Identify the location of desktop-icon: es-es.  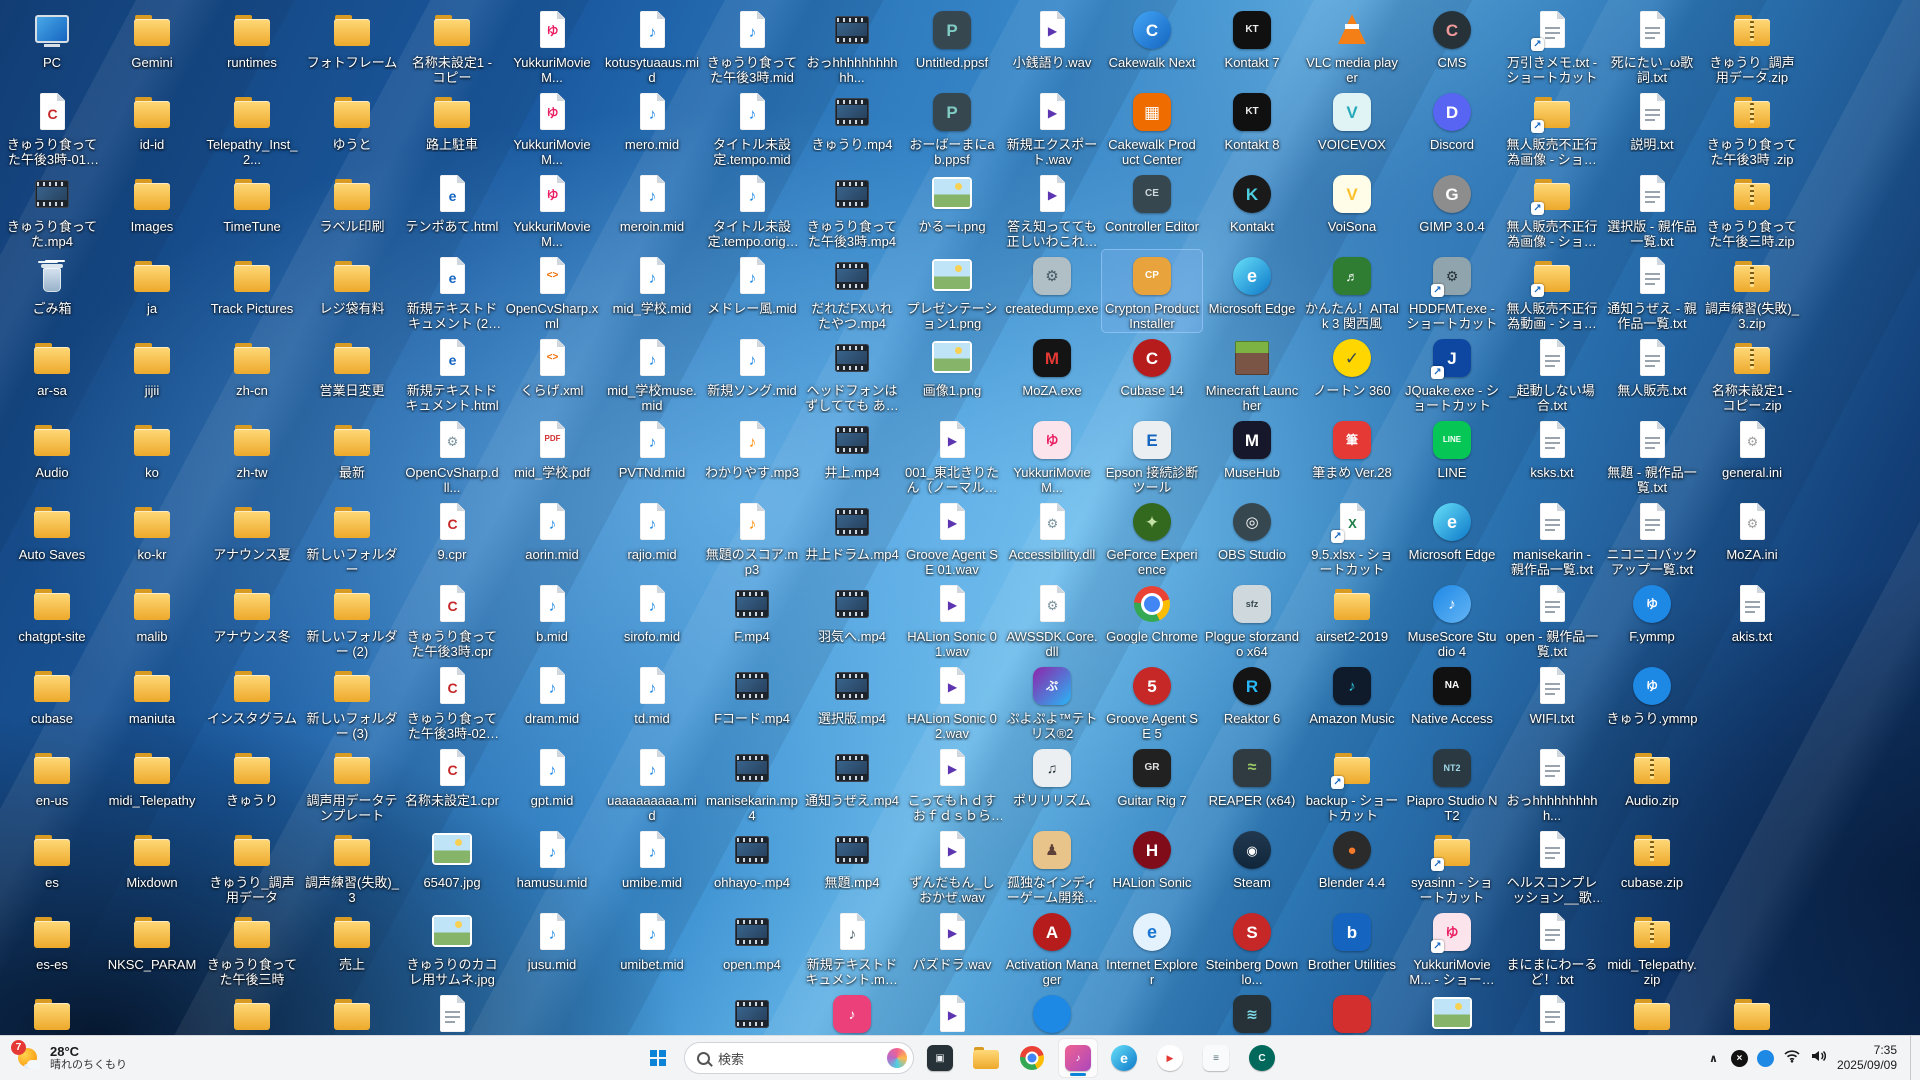
(52, 947).